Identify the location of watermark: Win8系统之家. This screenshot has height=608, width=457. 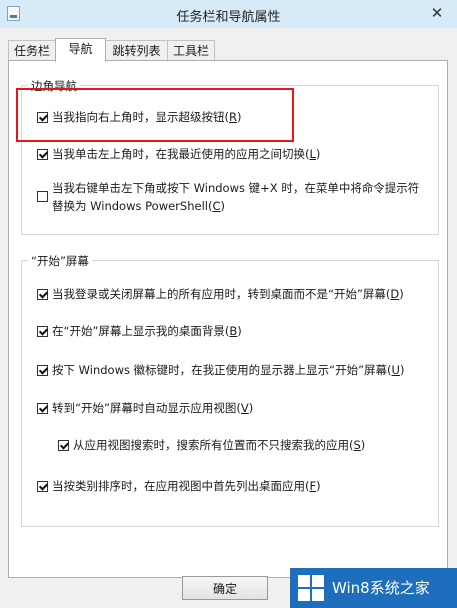
(373, 588).